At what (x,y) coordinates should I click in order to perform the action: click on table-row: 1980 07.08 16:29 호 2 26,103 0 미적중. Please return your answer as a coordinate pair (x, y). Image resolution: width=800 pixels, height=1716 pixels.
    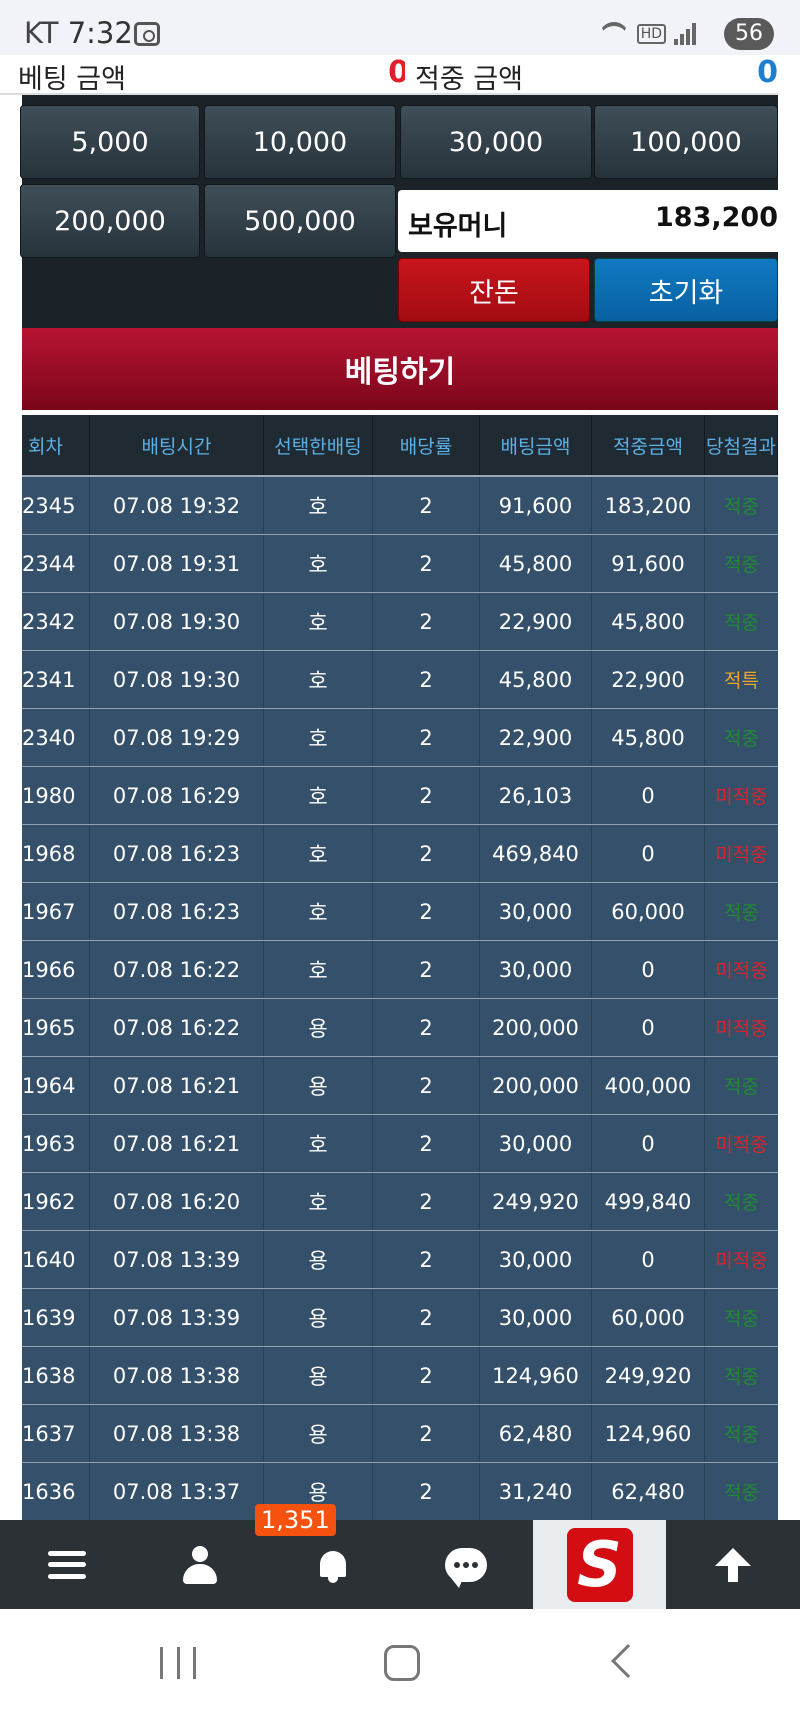
    Looking at the image, I should click on (400, 796).